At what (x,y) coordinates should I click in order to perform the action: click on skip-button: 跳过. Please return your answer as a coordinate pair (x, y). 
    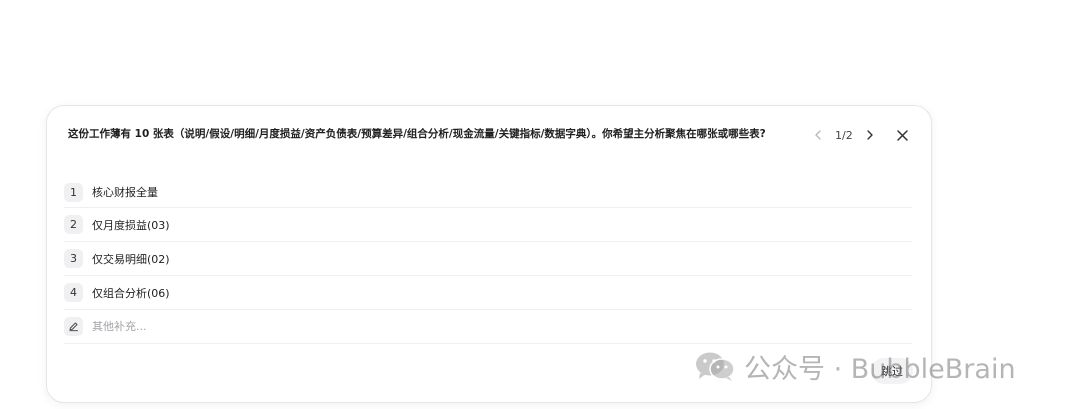
    Looking at the image, I should click on (892, 371).